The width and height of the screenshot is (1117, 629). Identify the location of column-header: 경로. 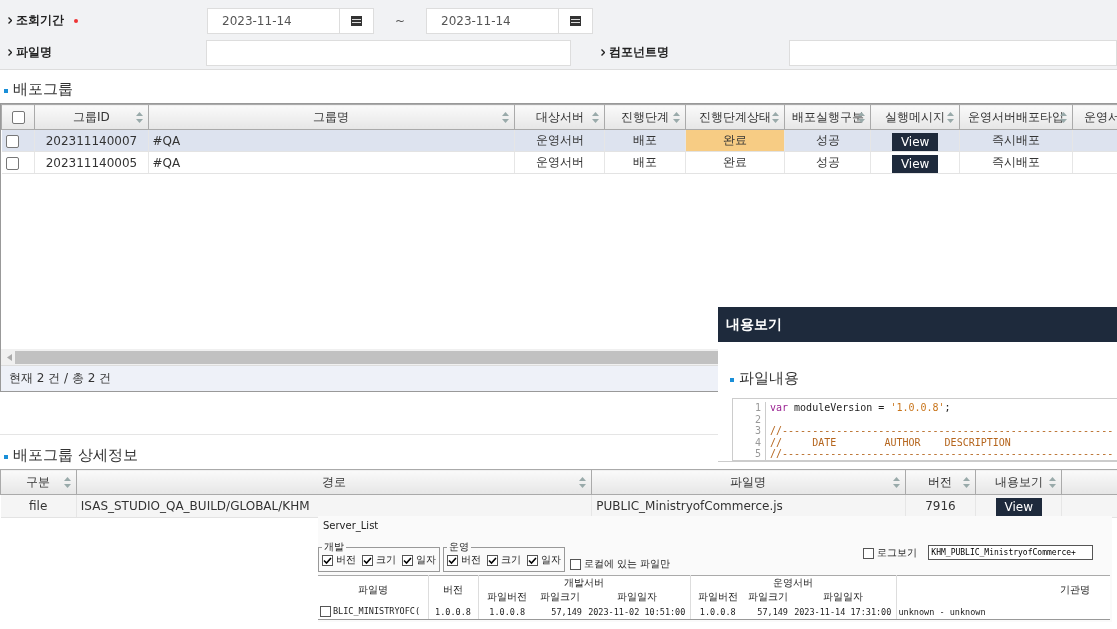
(334, 482).